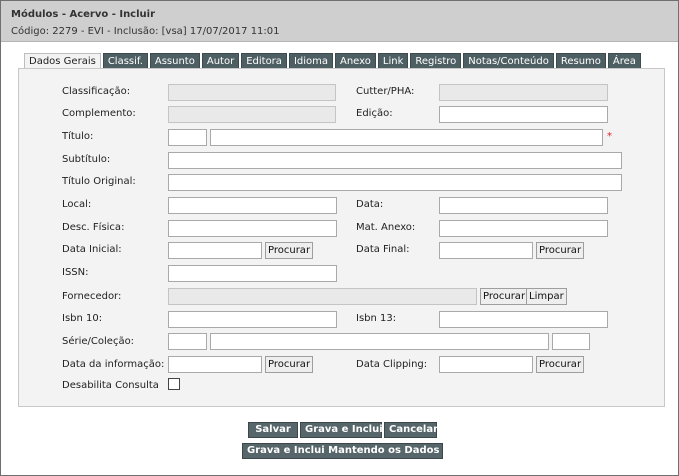  I want to click on data-inicial-field, so click(215, 250).